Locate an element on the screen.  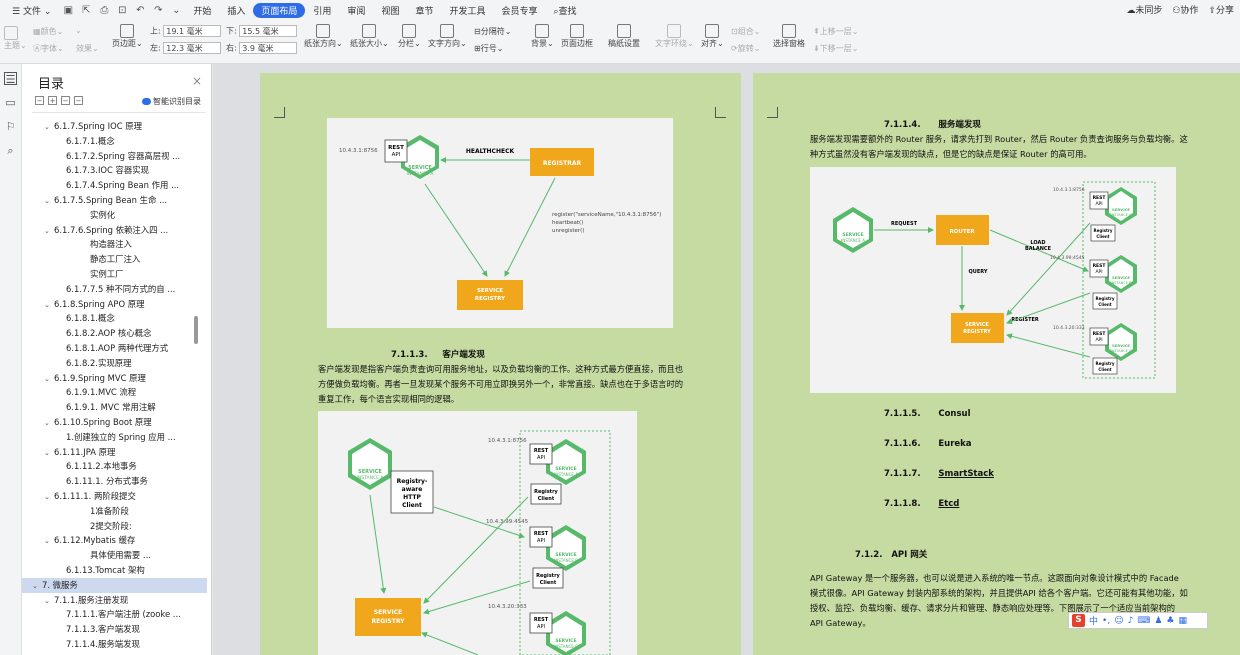
margin-right-input: 3.9 毫米 is located at coordinates (268, 48).